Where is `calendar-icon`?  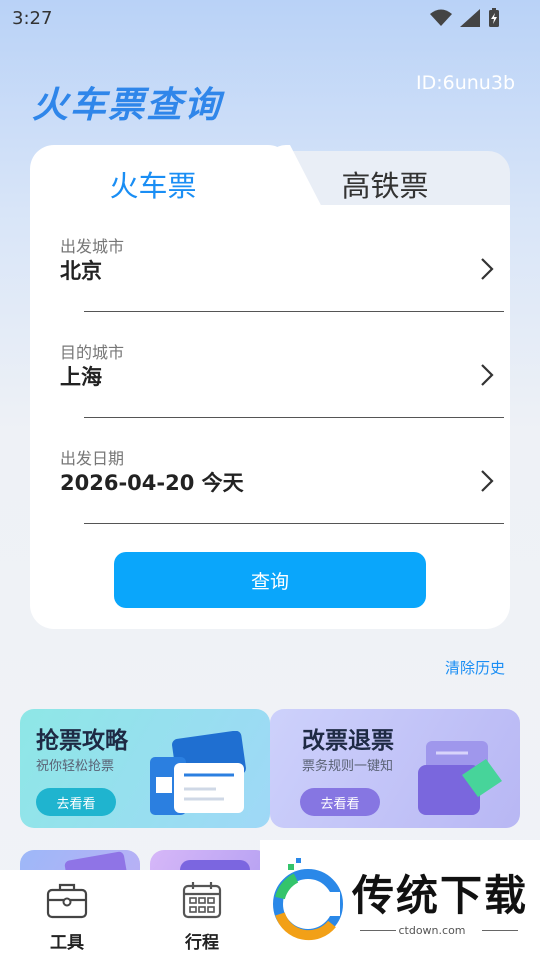
calendar-icon is located at coordinates (202, 900).